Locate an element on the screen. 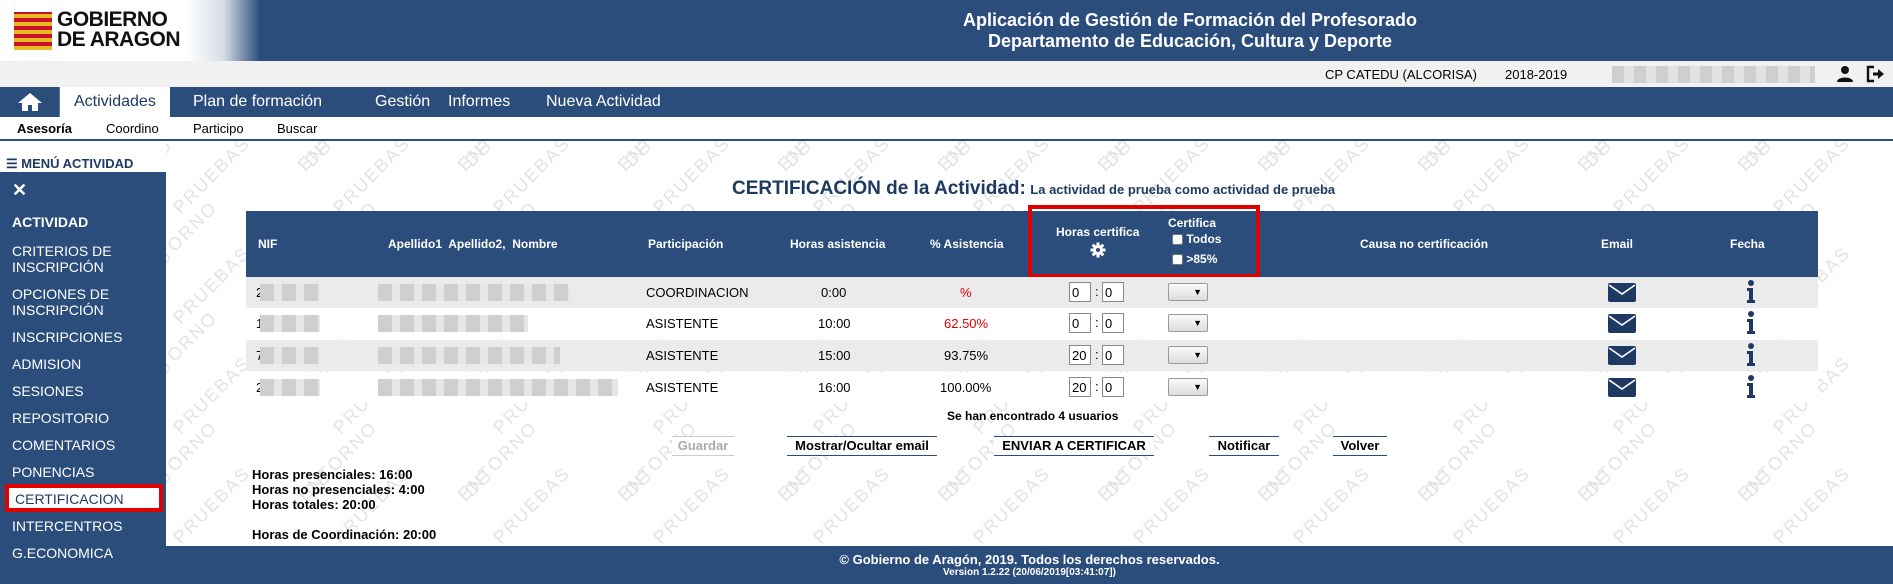 This screenshot has width=1893, height=584. sidebar-heading: ACTIVIDAD is located at coordinates (50, 222).